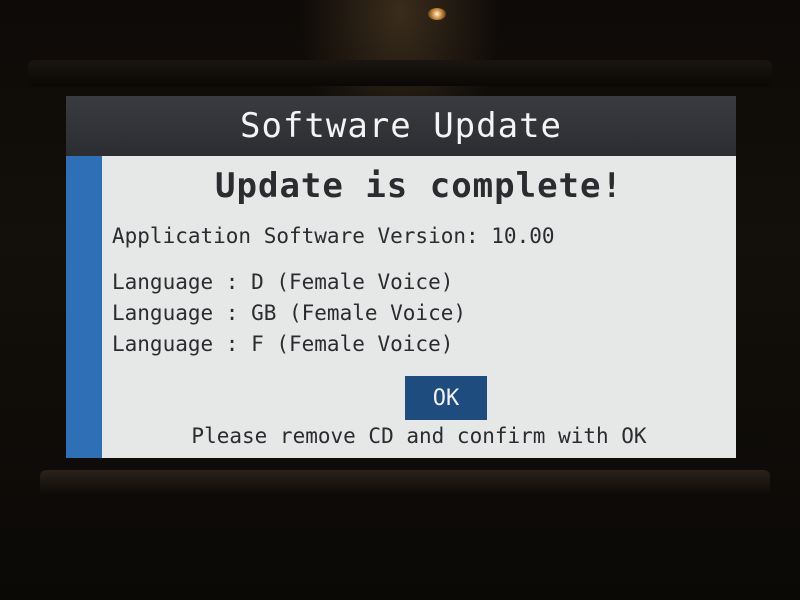 This screenshot has width=800, height=600. I want to click on language-line: Language : F (Female Voice), so click(283, 344).